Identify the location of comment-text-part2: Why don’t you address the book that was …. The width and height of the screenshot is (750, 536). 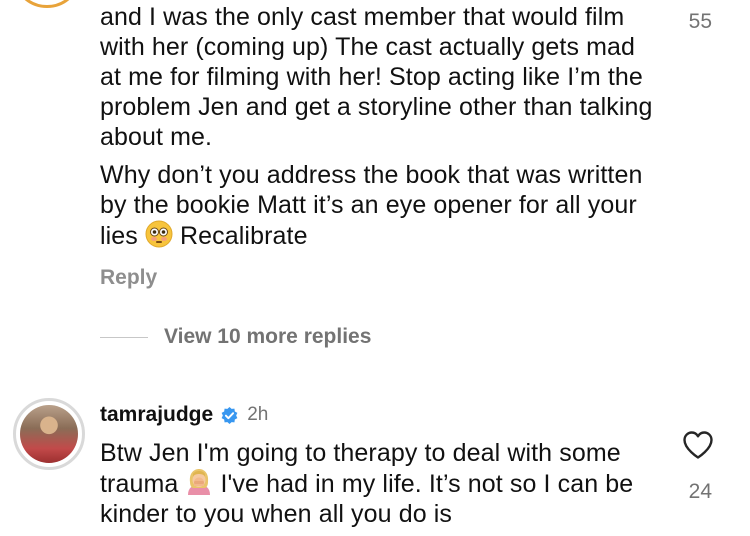
(380, 205).